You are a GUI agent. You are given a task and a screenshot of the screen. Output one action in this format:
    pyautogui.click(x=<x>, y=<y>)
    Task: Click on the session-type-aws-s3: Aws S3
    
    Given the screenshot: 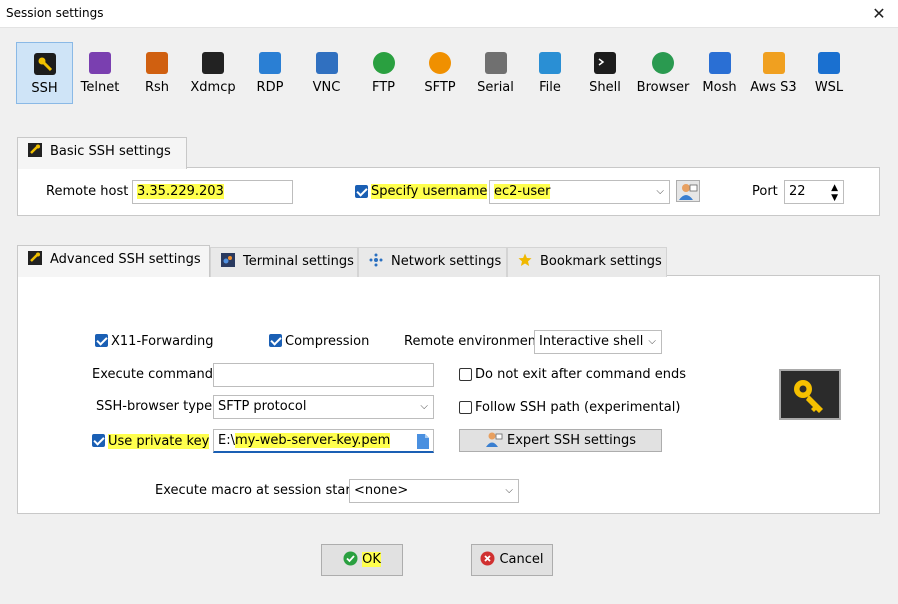 What is the action you would take?
    pyautogui.click(x=773, y=73)
    